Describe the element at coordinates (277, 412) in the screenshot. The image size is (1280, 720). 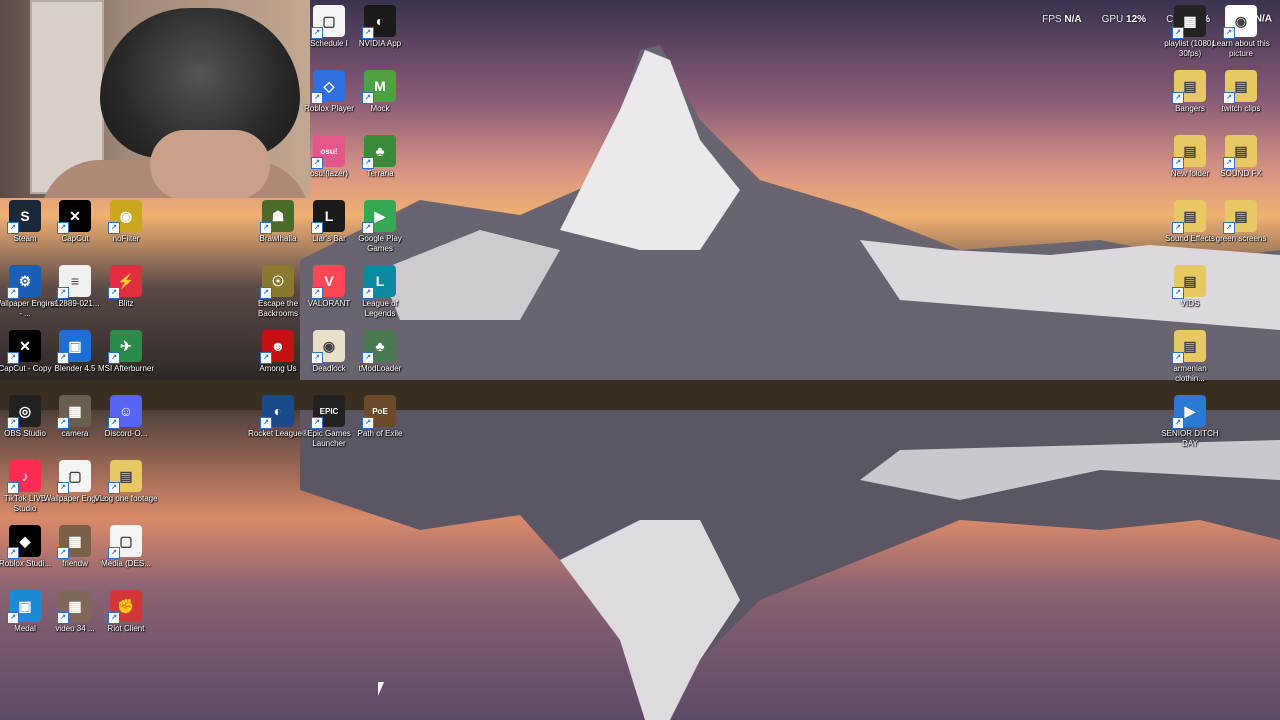
I see `rocket-league-icon: ◐ ↗` at that location.